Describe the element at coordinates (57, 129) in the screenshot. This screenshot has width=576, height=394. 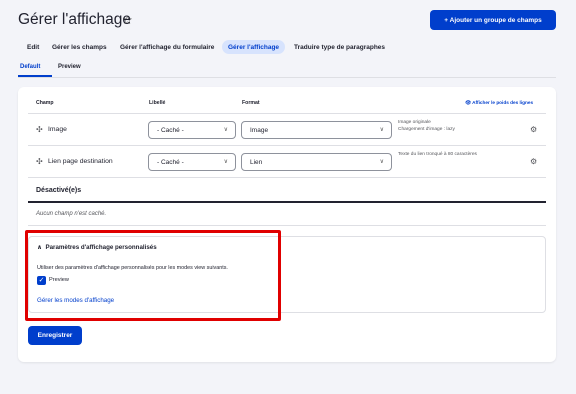
I see `field-name-image: Image` at that location.